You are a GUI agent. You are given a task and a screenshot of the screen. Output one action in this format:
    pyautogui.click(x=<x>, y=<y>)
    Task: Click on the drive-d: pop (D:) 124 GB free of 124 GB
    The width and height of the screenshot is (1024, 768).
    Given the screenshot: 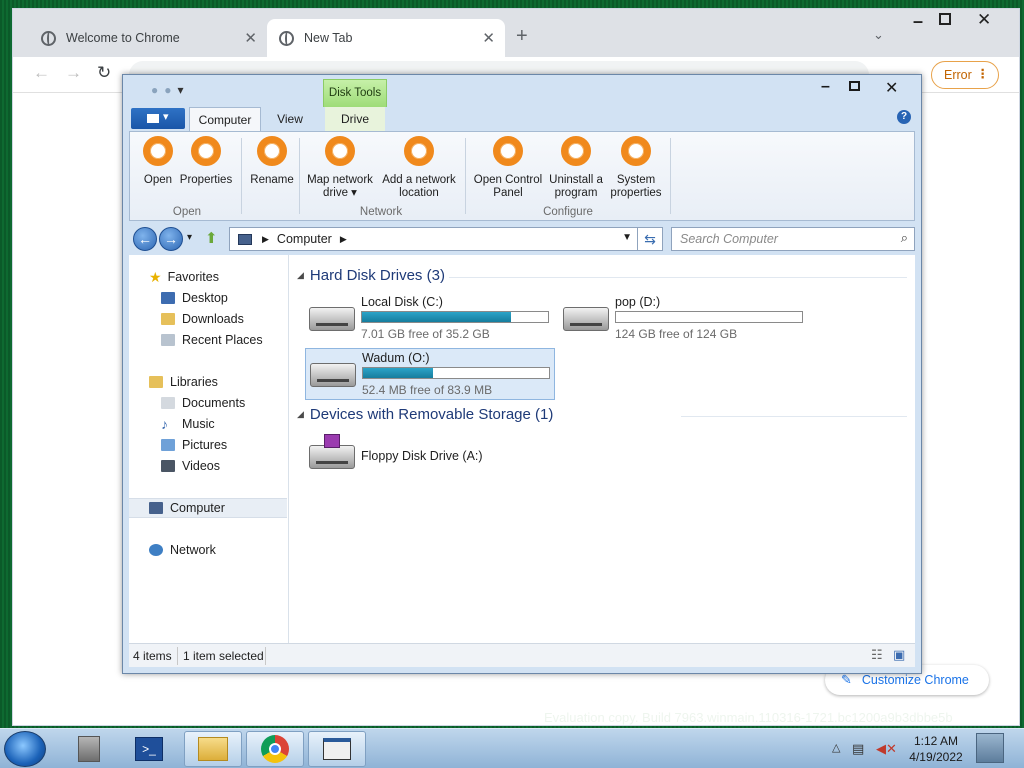 What is the action you would take?
    pyautogui.click(x=684, y=319)
    